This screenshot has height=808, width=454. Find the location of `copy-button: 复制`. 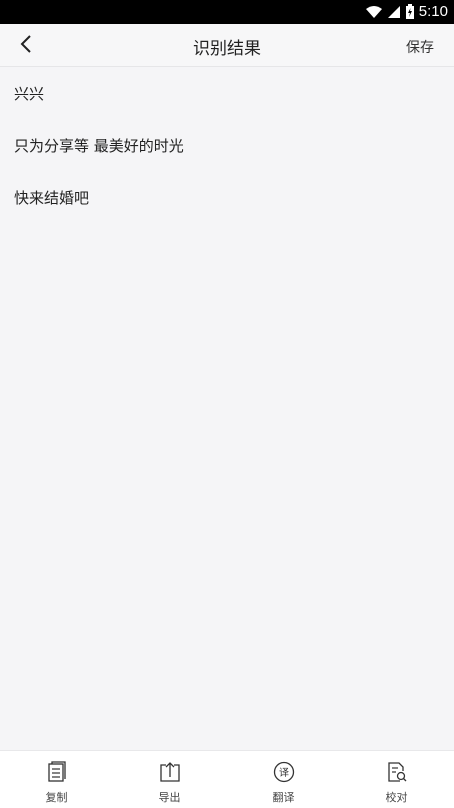

copy-button: 复制 is located at coordinates (56, 779).